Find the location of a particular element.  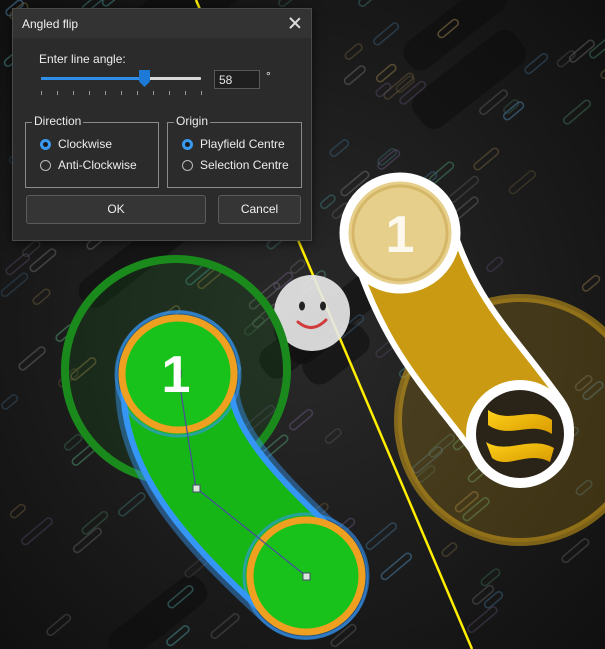

dialog-title: Angled flip is located at coordinates (50, 24).